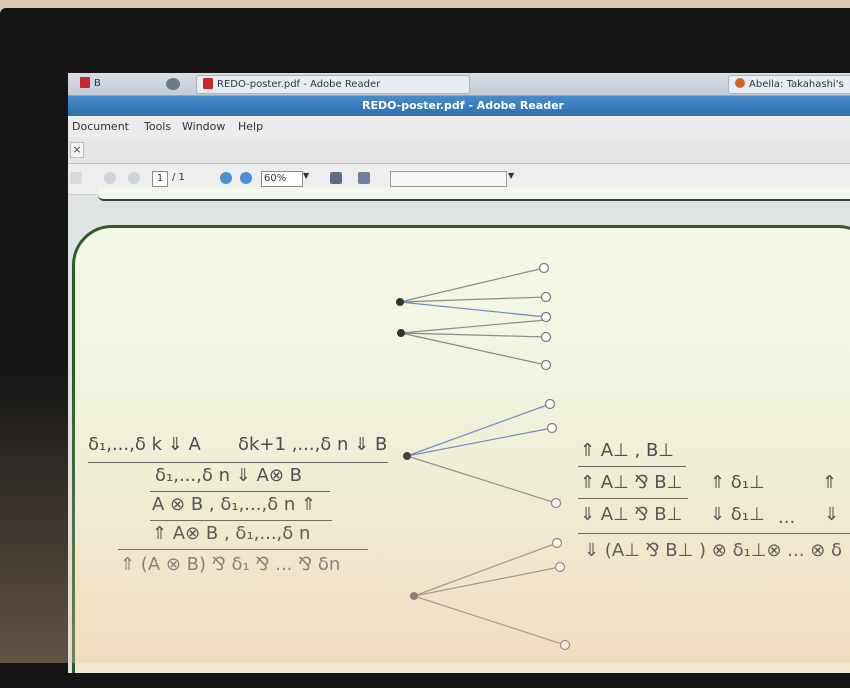 This screenshot has width=850, height=688. Describe the element at coordinates (737, 482) in the screenshot. I see `right-line-2b: ⇑ δ₁⊥` at that location.